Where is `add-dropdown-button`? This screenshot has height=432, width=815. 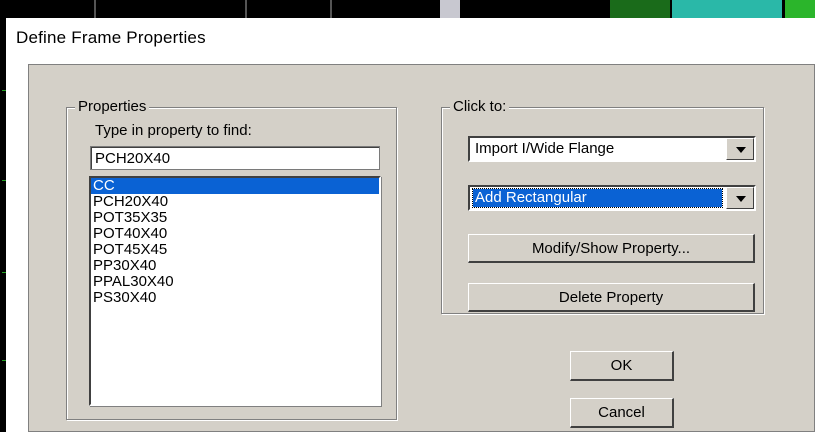
add-dropdown-button is located at coordinates (740, 198).